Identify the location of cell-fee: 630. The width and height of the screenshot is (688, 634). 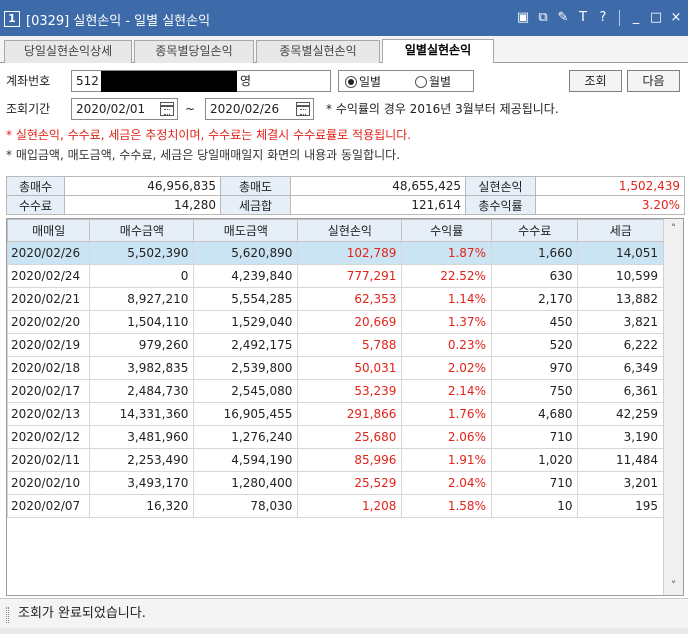
(534, 276).